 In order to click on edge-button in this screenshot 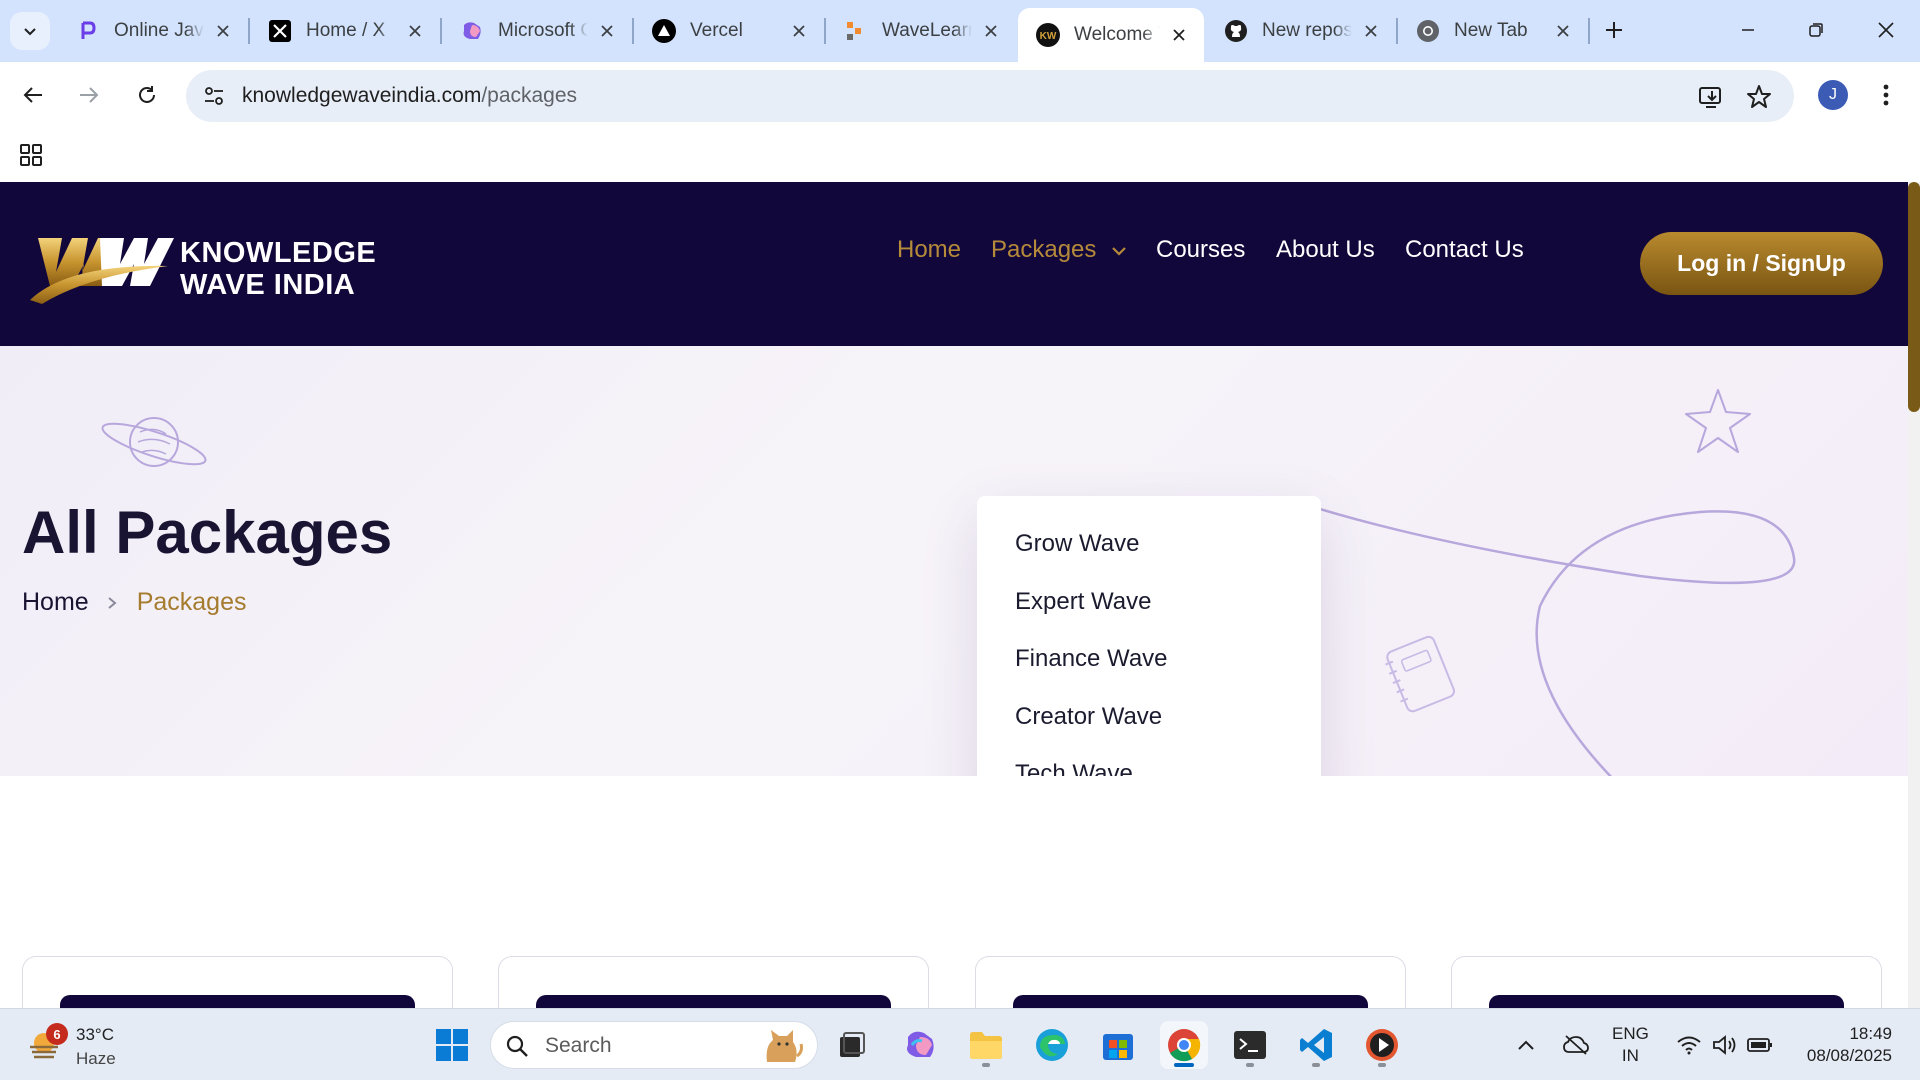, I will do `click(1052, 1045)`.